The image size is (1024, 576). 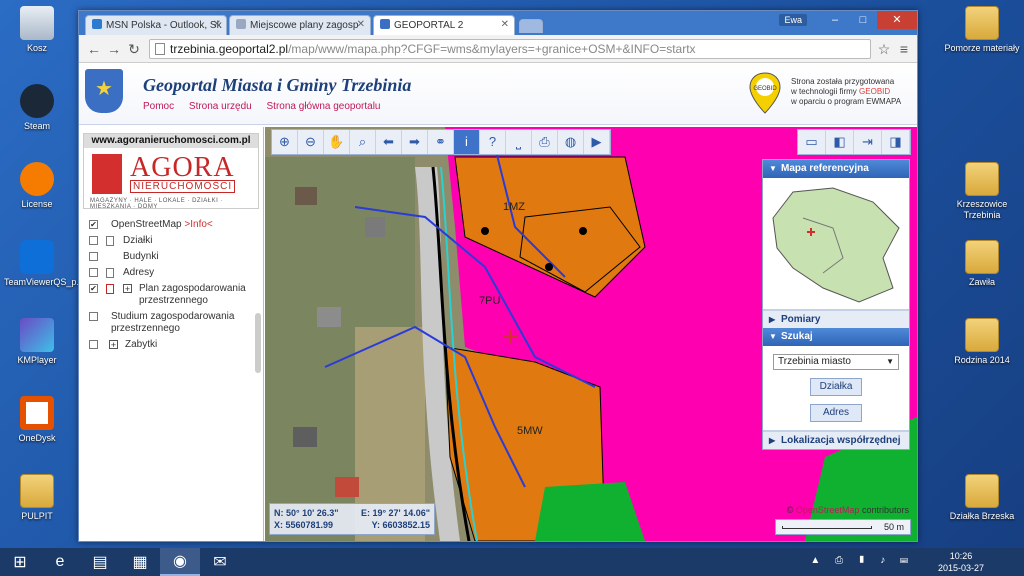 I want to click on geobid-logo-icon: GEOBID, so click(x=765, y=93).